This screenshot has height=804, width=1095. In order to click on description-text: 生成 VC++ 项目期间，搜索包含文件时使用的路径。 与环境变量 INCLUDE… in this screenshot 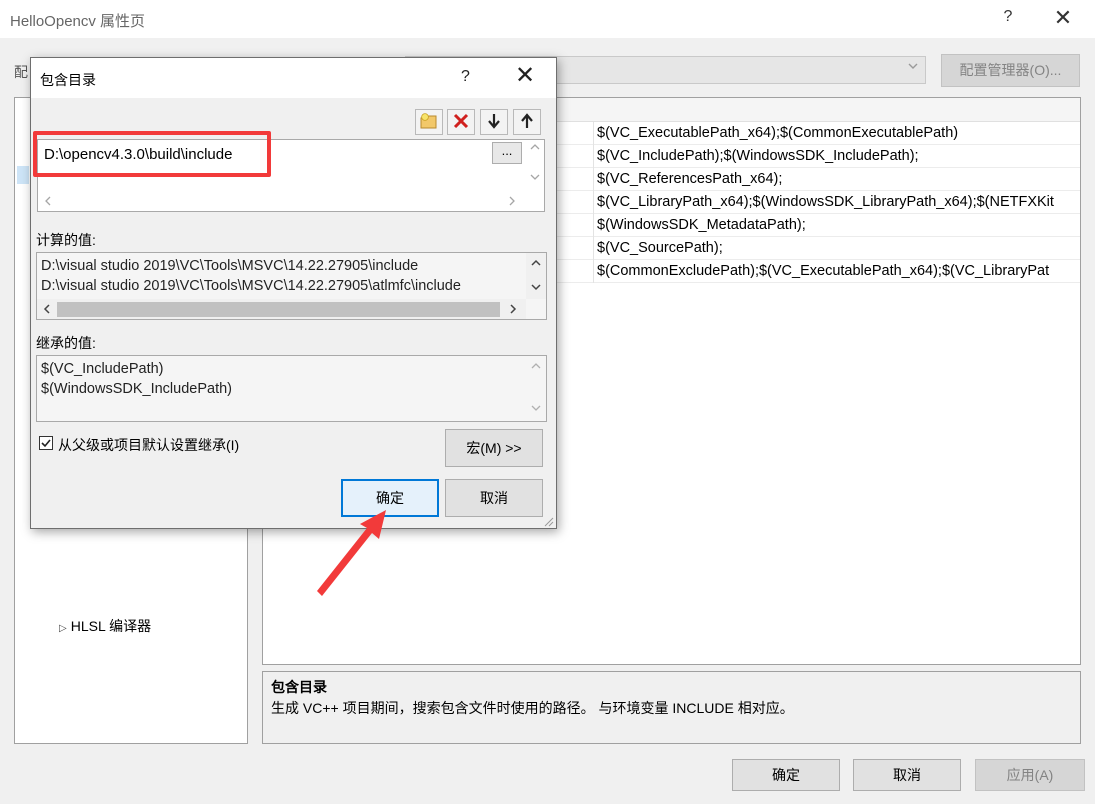, I will do `click(532, 708)`.